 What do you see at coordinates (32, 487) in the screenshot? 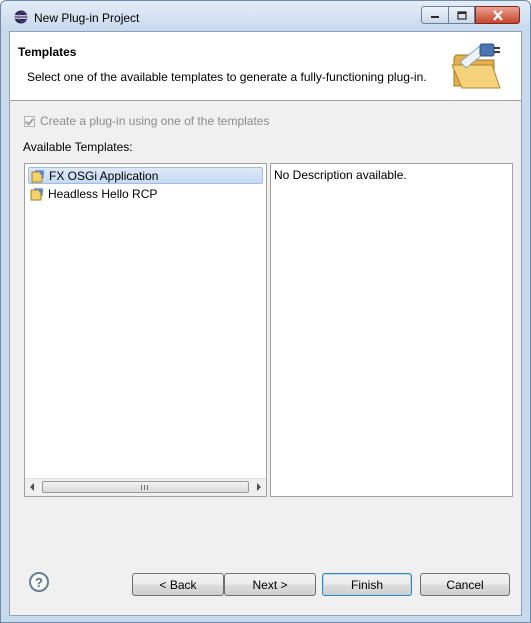
I see `scroll-left-icon` at bounding box center [32, 487].